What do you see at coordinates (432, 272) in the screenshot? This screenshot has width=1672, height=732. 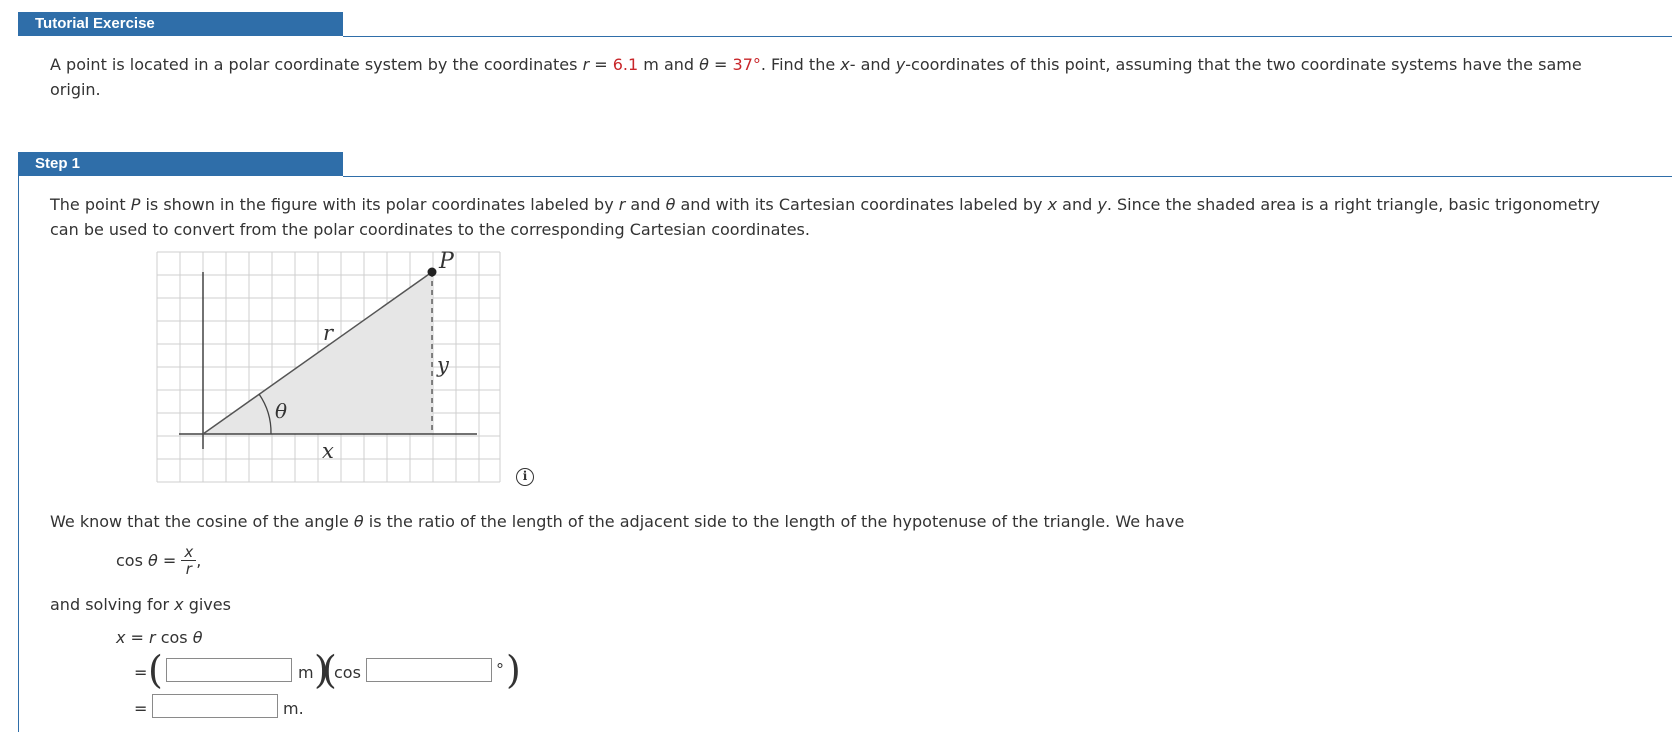 I see `point-P-dot` at bounding box center [432, 272].